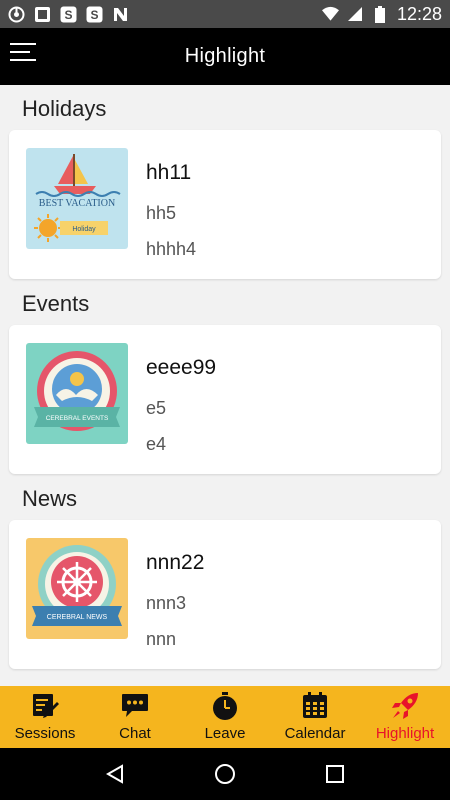 Image resolution: width=450 pixels, height=800 pixels. I want to click on card-detail: hhhh4, so click(171, 249).